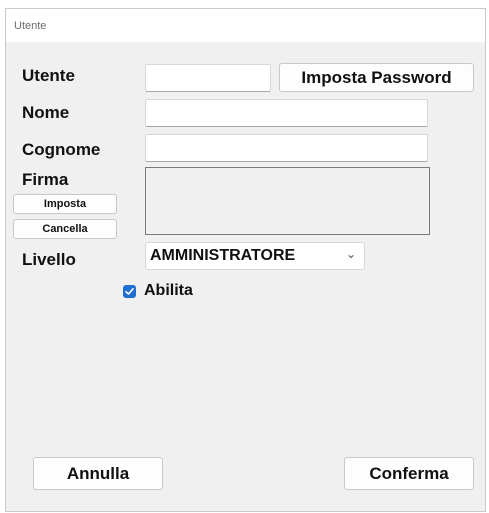 This screenshot has height=513, width=489. I want to click on livello-label: Livello, so click(49, 259).